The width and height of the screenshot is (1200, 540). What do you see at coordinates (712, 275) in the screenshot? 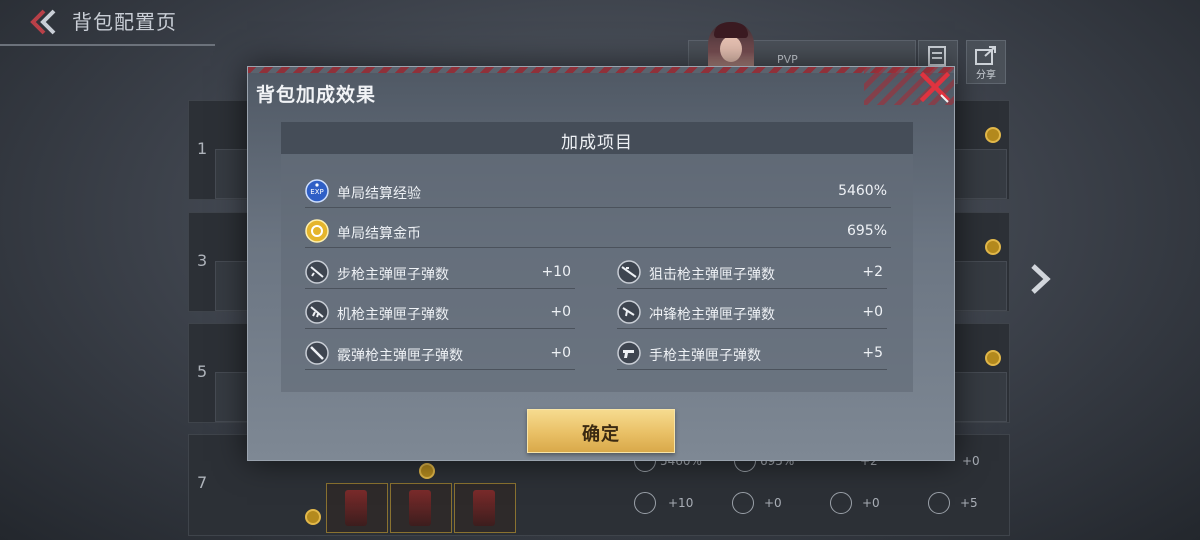
I see `bonus-label: 狙击枪主弹匣子弹数` at bounding box center [712, 275].